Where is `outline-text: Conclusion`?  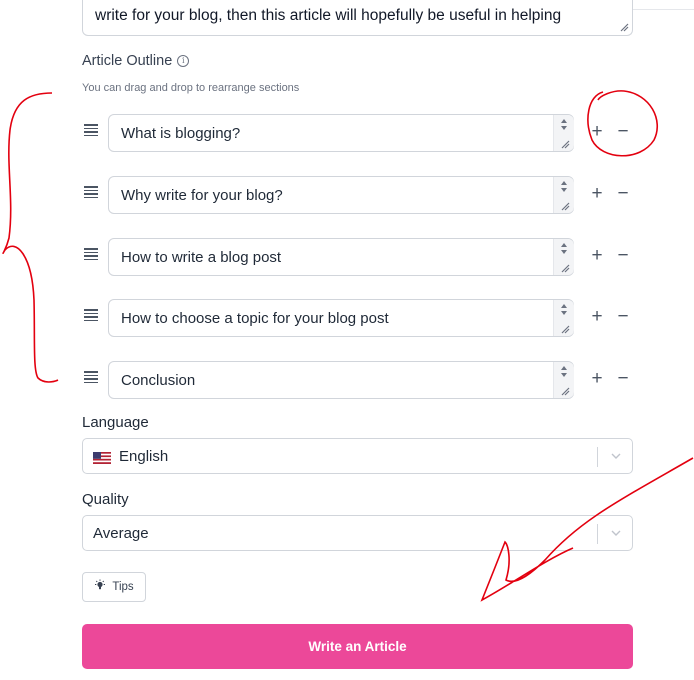
outline-text: Conclusion is located at coordinates (158, 380).